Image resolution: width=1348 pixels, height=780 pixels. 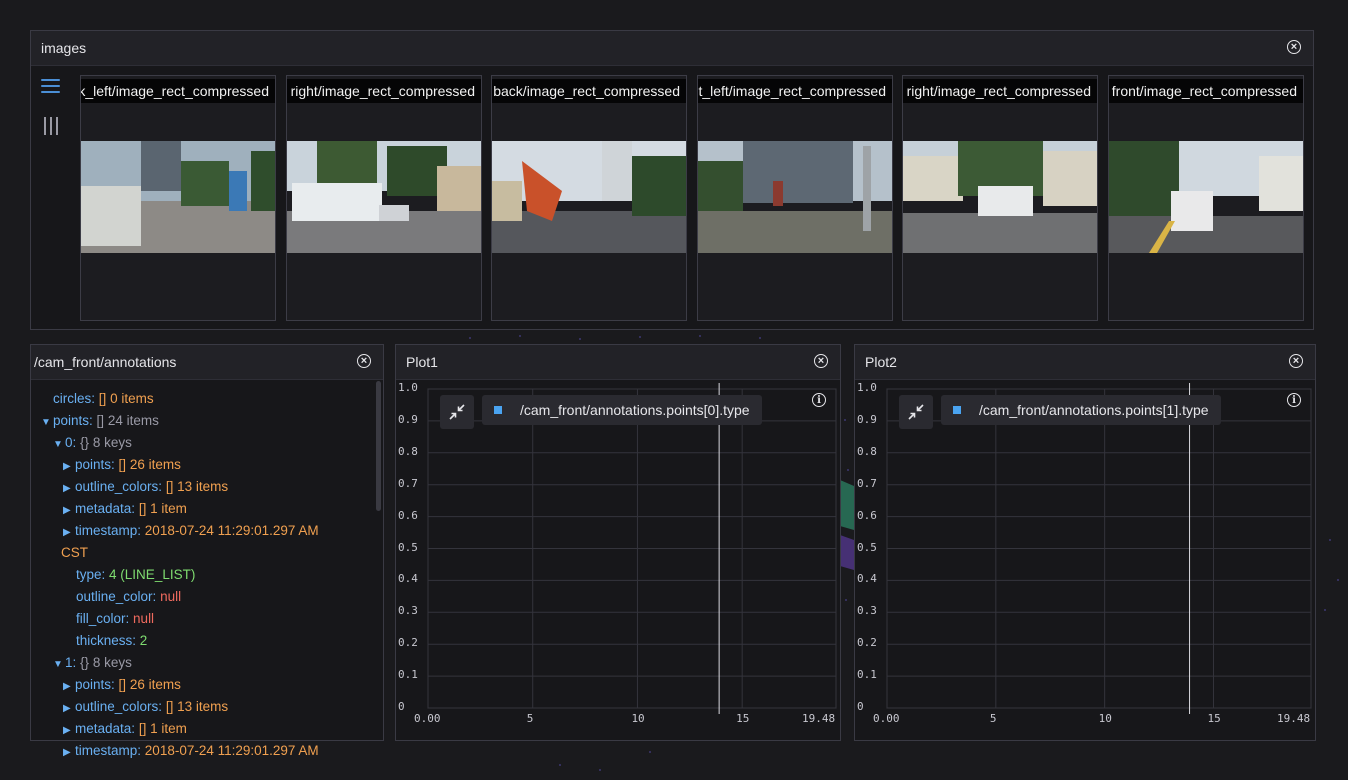 What do you see at coordinates (178, 91) in the screenshot?
I see `image-topic-label: k_left/image_rect_compressed` at bounding box center [178, 91].